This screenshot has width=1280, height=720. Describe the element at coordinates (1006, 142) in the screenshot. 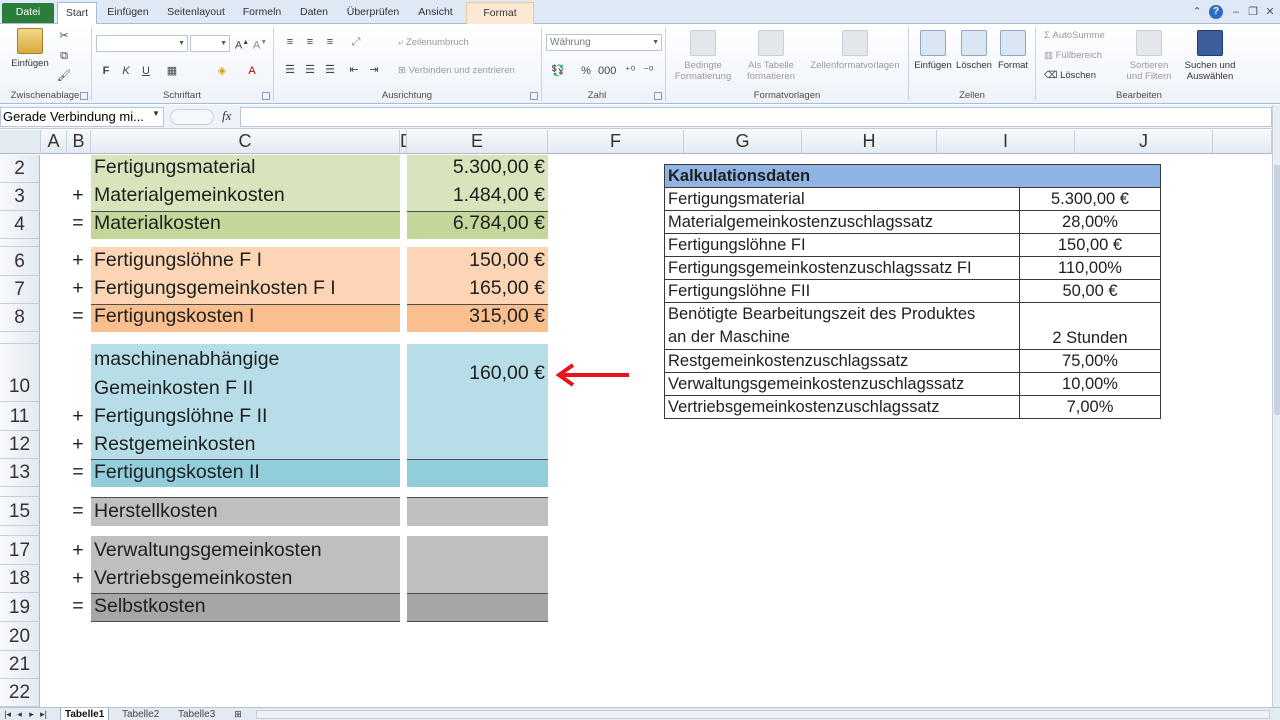

I see `column-header-i: I` at that location.